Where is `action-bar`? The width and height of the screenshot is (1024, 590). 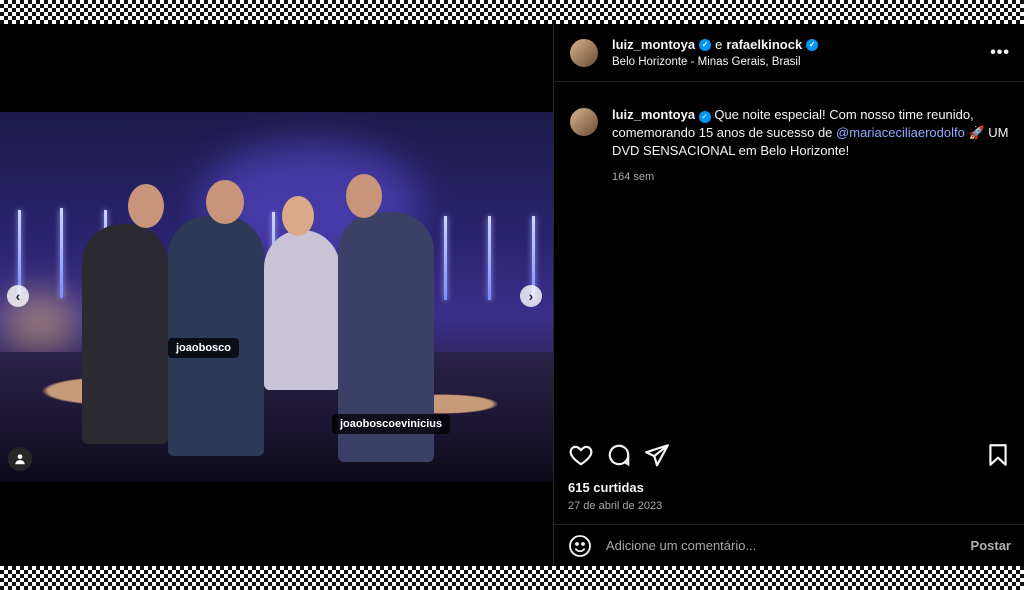
action-bar is located at coordinates (789, 455).